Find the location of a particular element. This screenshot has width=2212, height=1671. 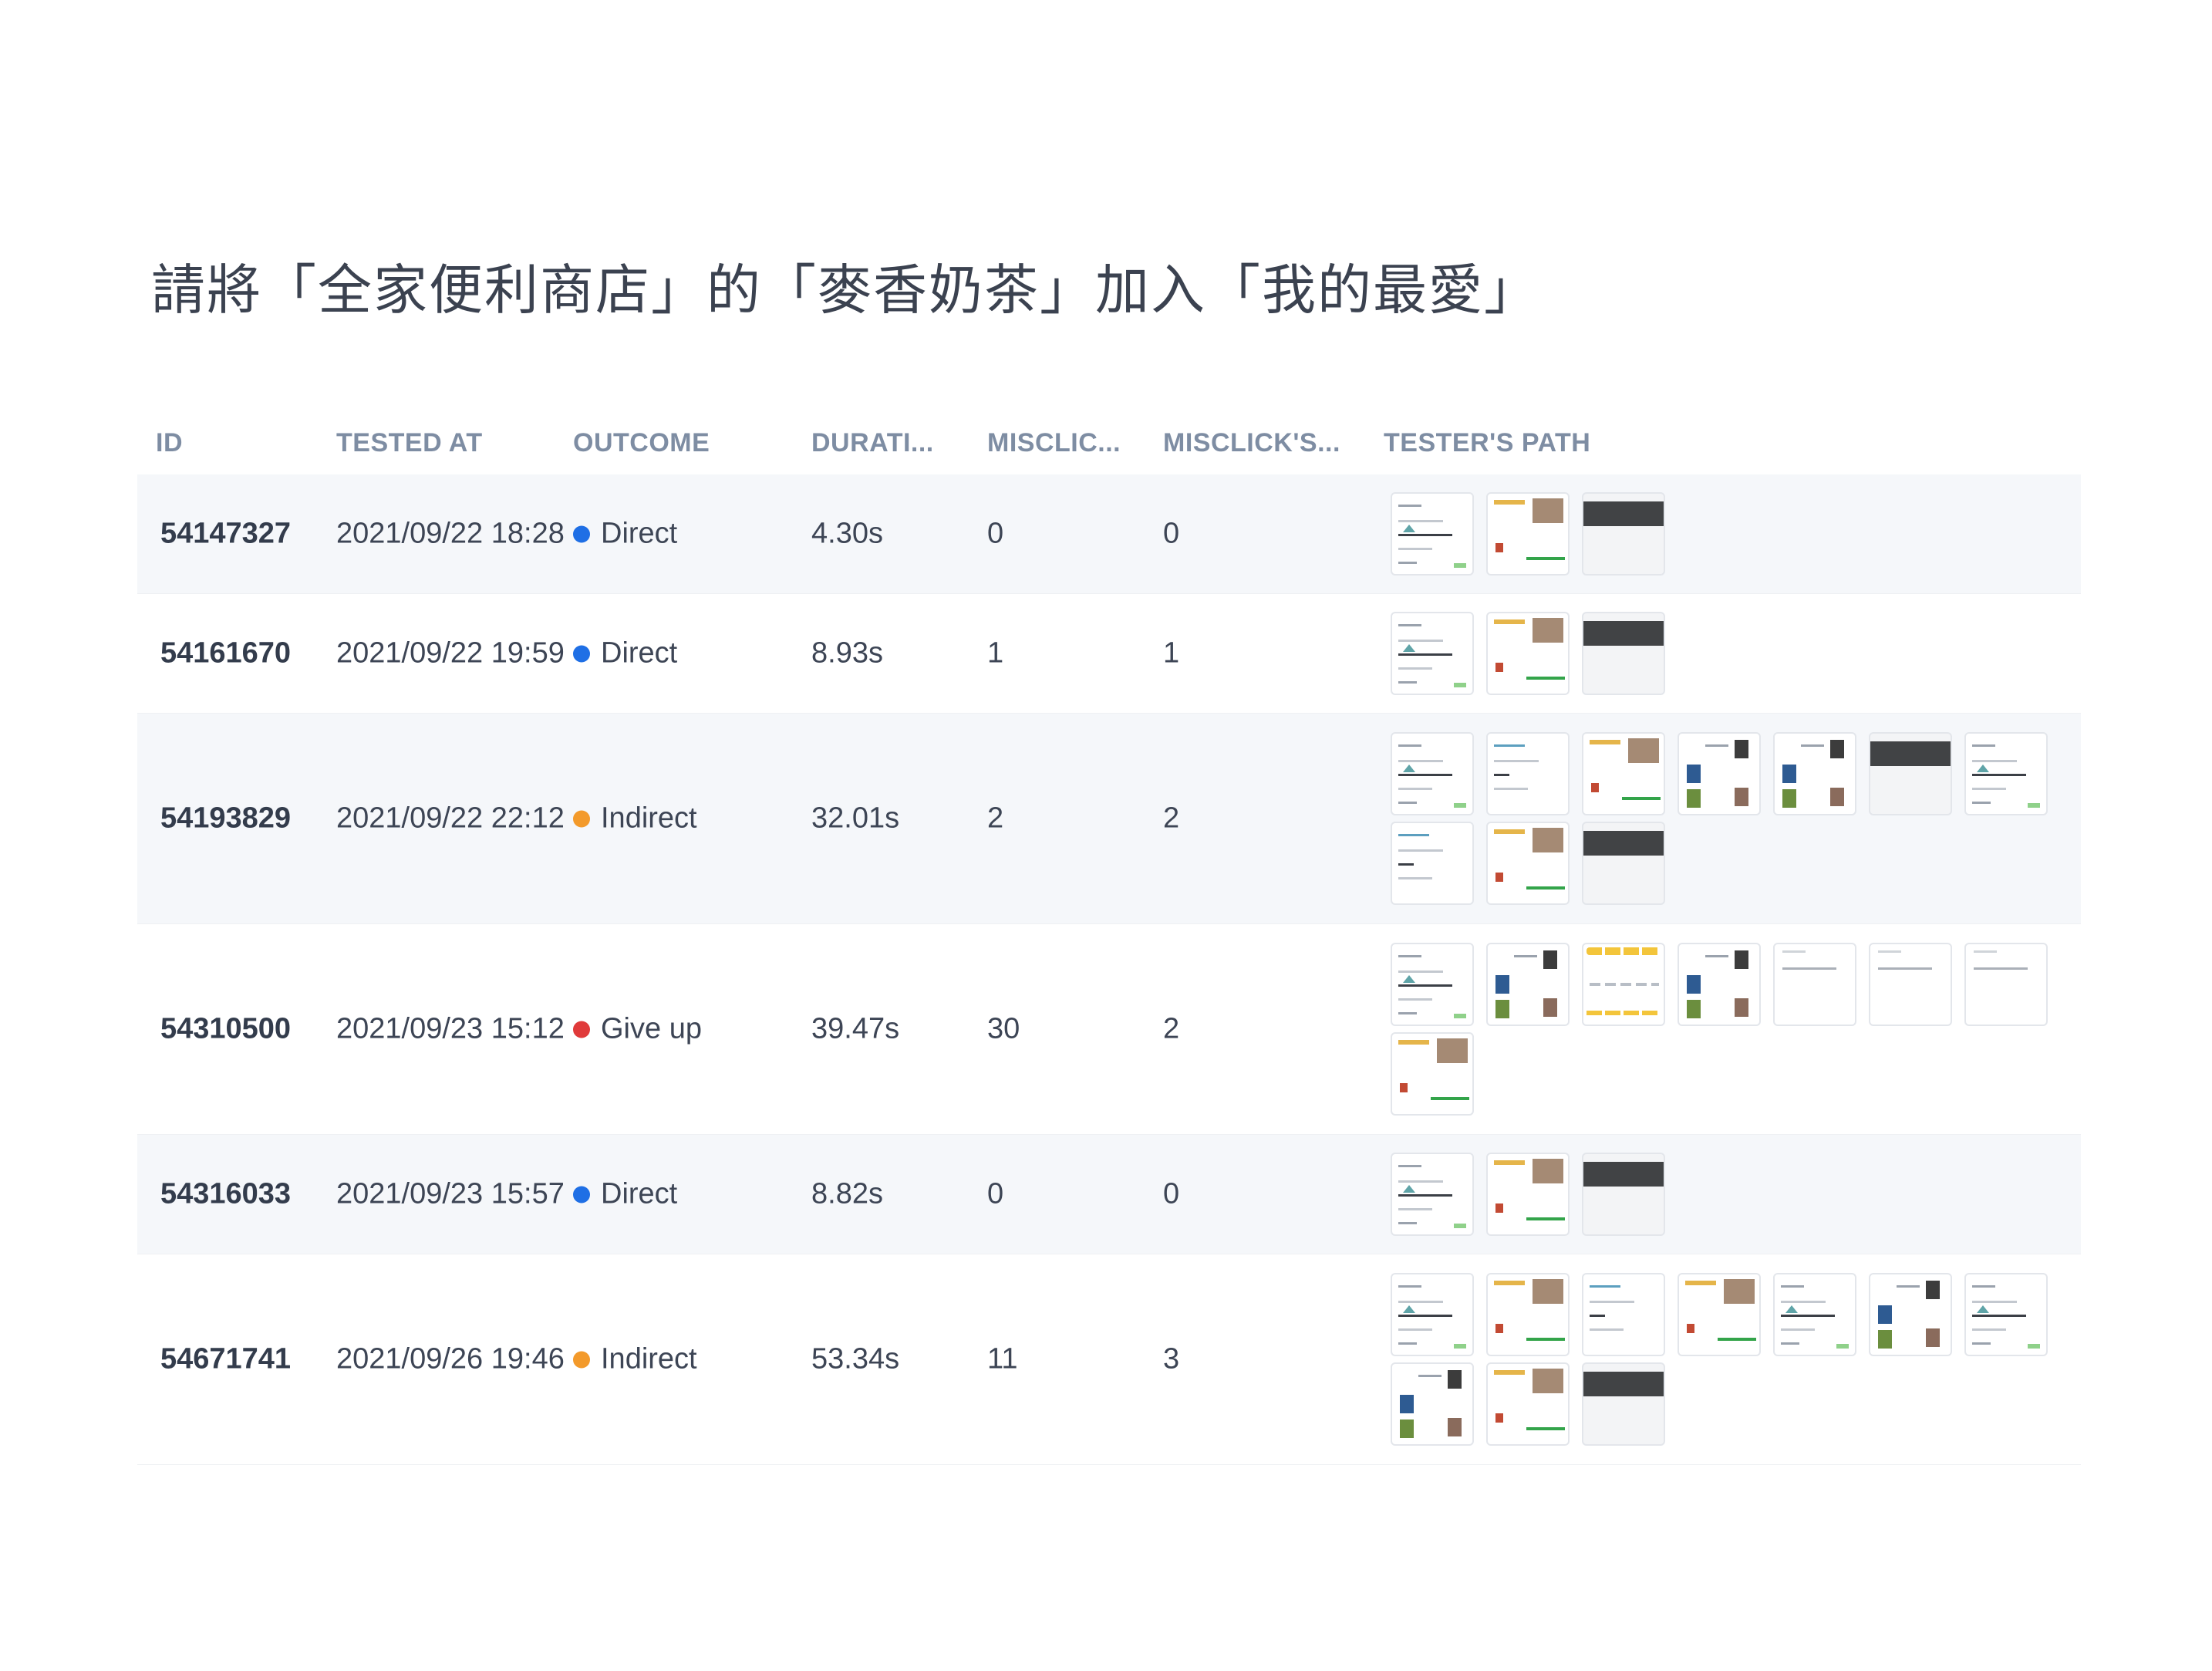

row-outcome: Give up is located at coordinates (637, 1029).